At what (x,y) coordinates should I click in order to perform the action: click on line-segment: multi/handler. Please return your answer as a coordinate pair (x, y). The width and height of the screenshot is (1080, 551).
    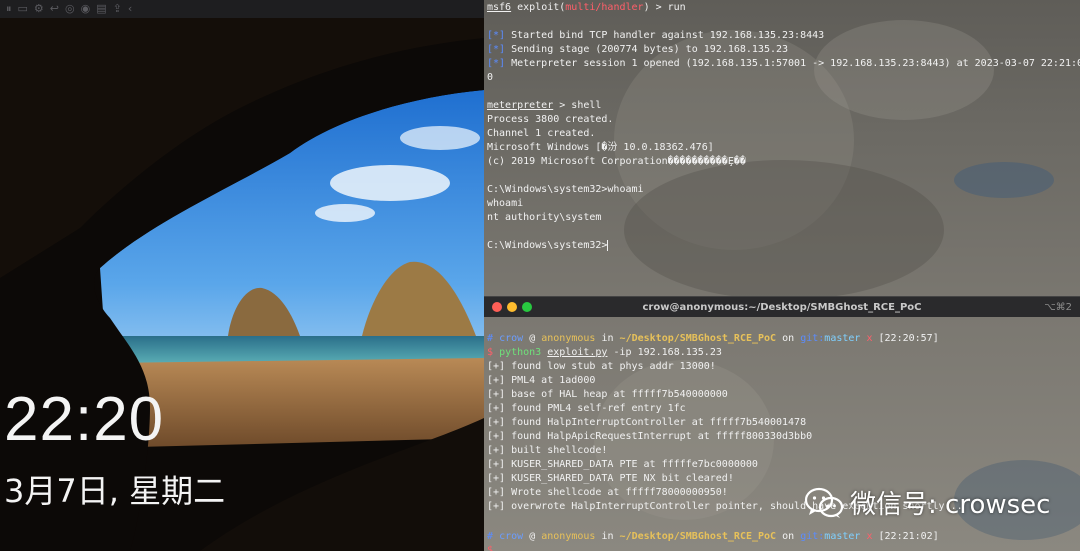
    Looking at the image, I should click on (604, 7).